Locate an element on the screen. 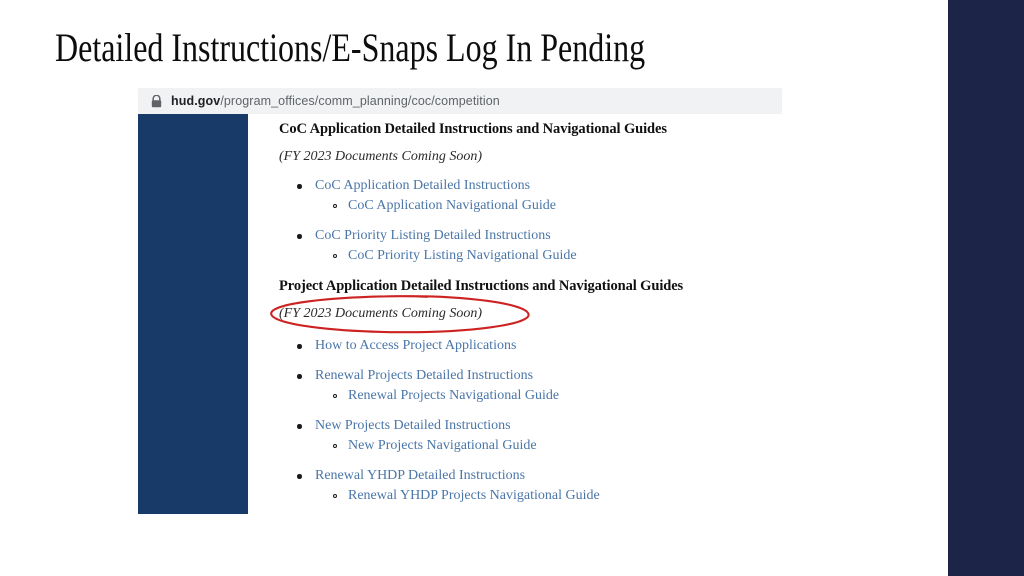 The image size is (1024, 576). link-renewal-yhdp-projects-navigational-guide: Renewal YHDP Projects Navigational Guide is located at coordinates (556, 496).